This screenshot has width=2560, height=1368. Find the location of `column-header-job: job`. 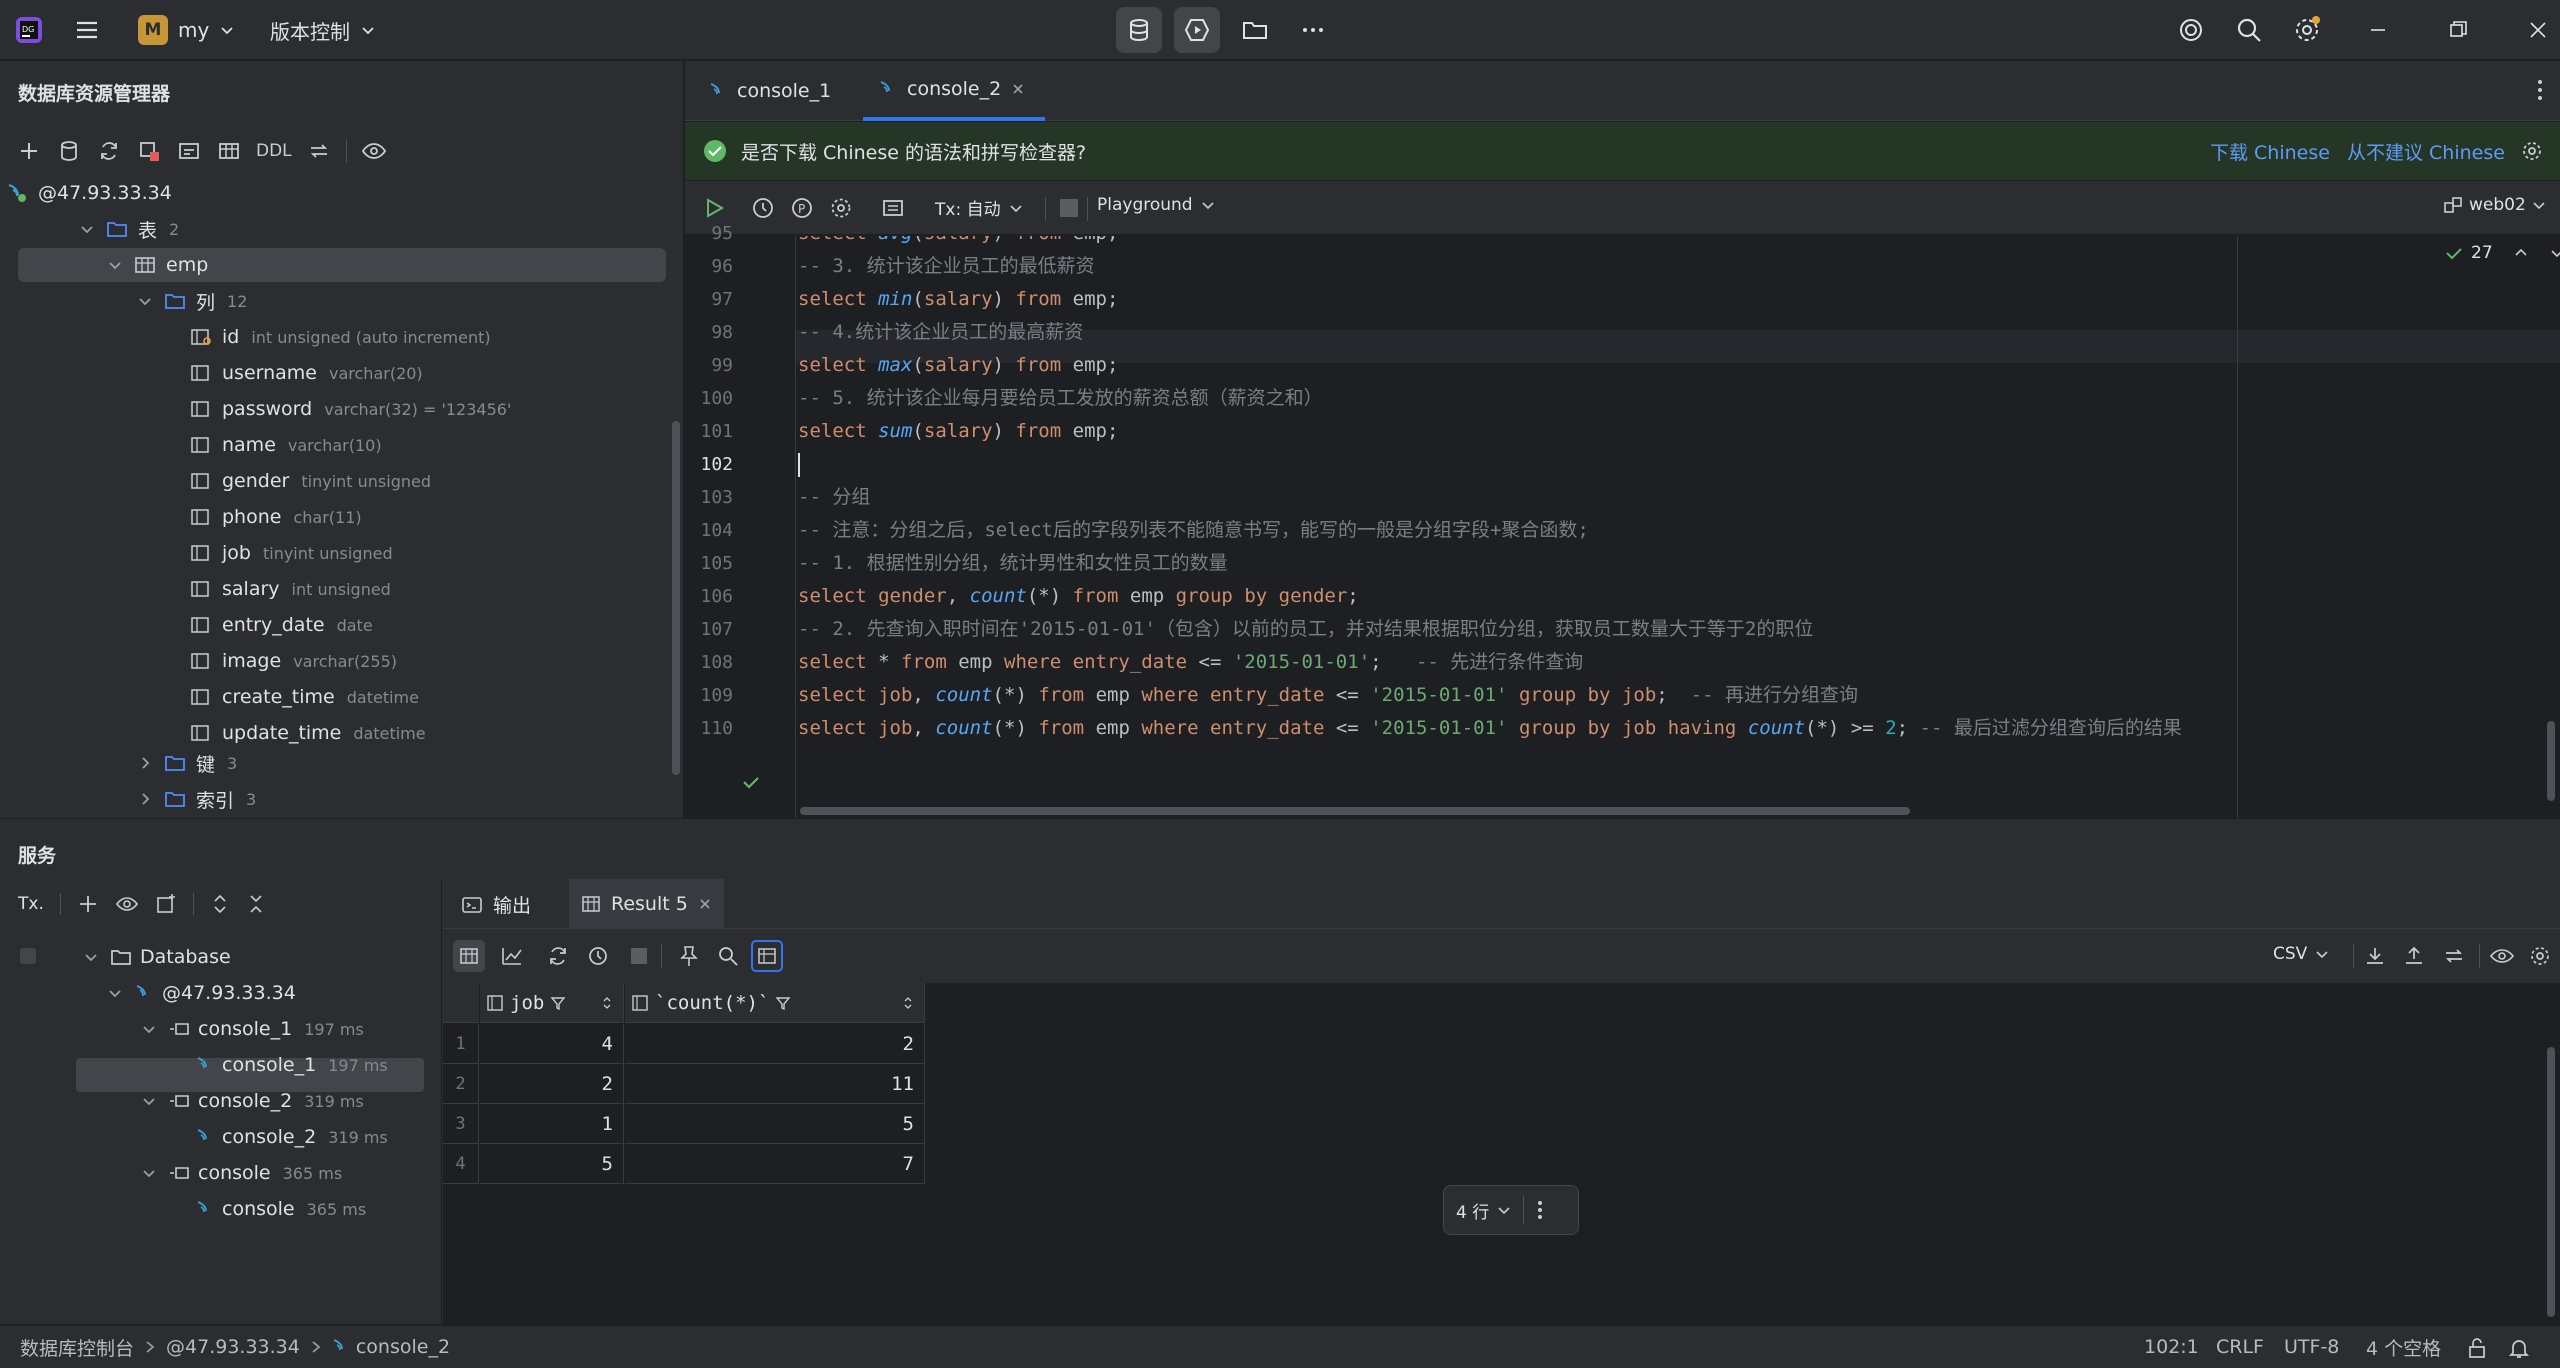

column-header-job: job is located at coordinates (552, 1003).